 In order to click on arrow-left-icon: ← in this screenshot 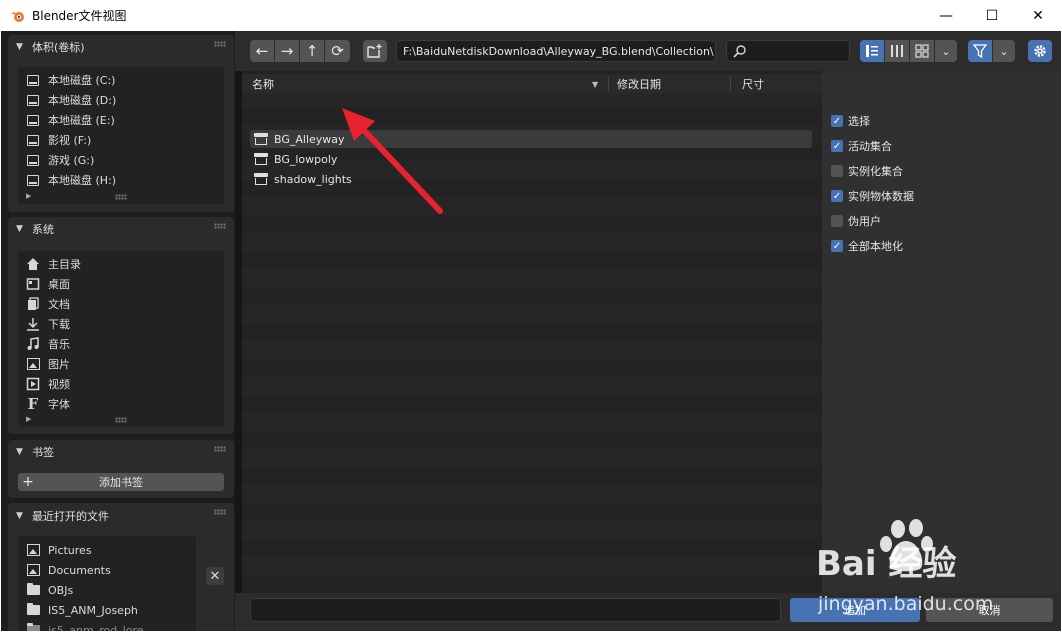, I will do `click(262, 51)`.